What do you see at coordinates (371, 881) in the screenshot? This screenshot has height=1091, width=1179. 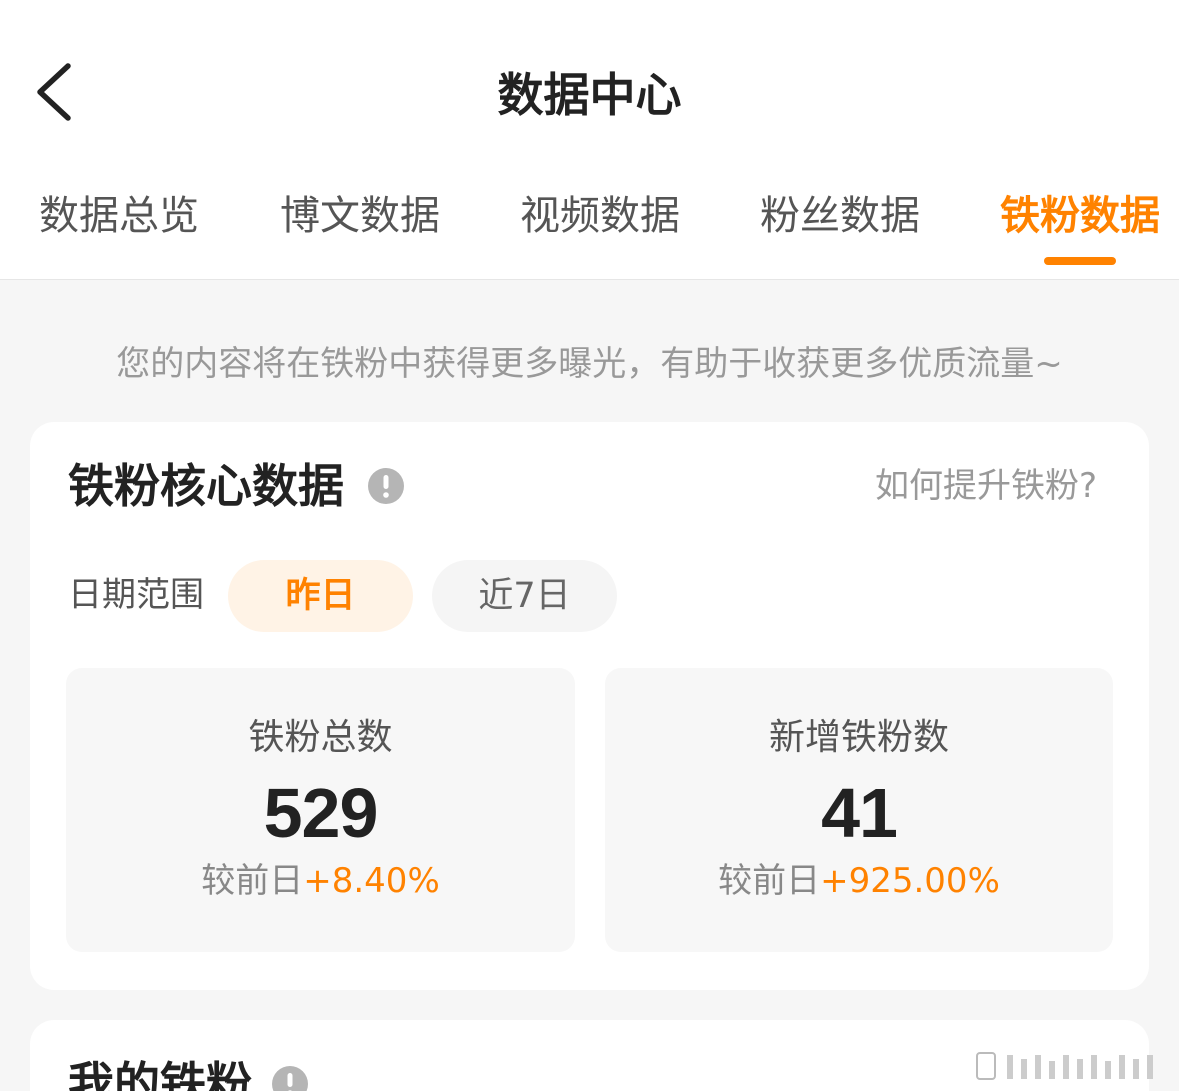 I see `compare-value: +8.40%` at bounding box center [371, 881].